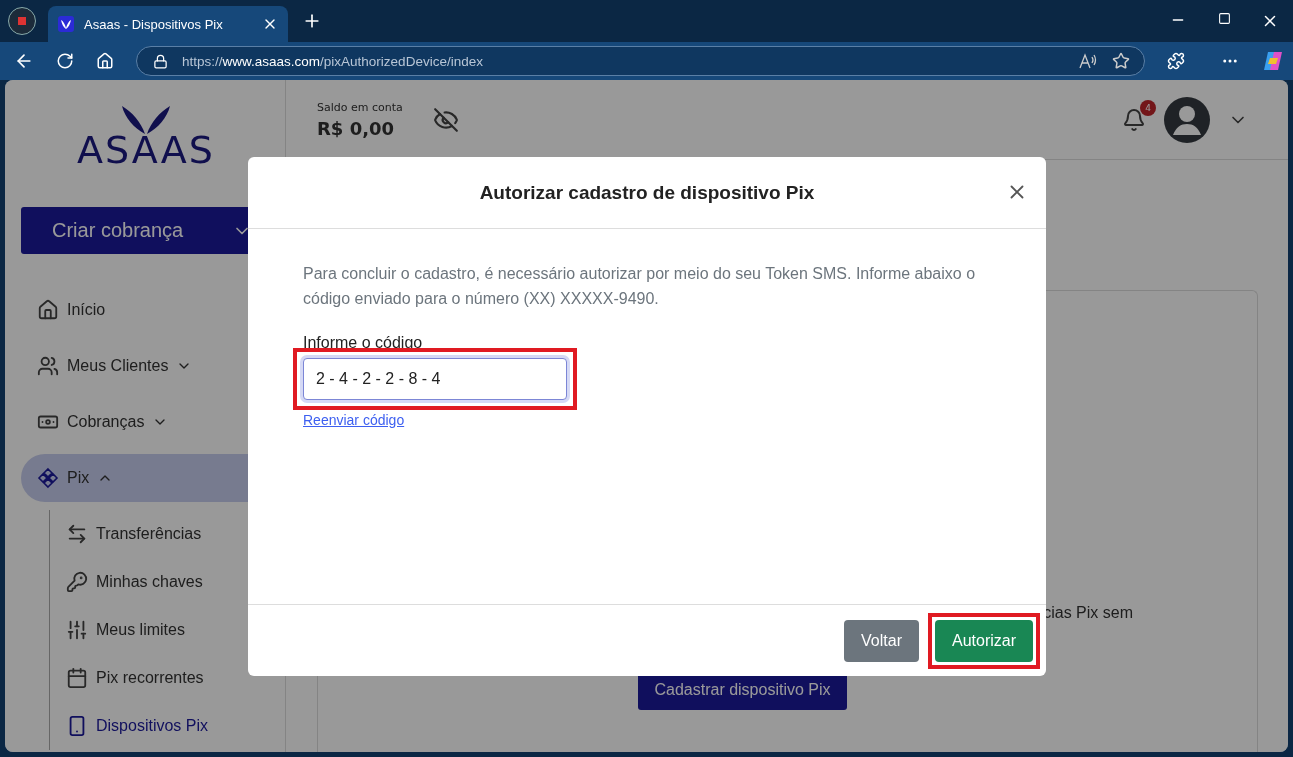  What do you see at coordinates (48, 478) in the screenshot?
I see `pix-icon` at bounding box center [48, 478].